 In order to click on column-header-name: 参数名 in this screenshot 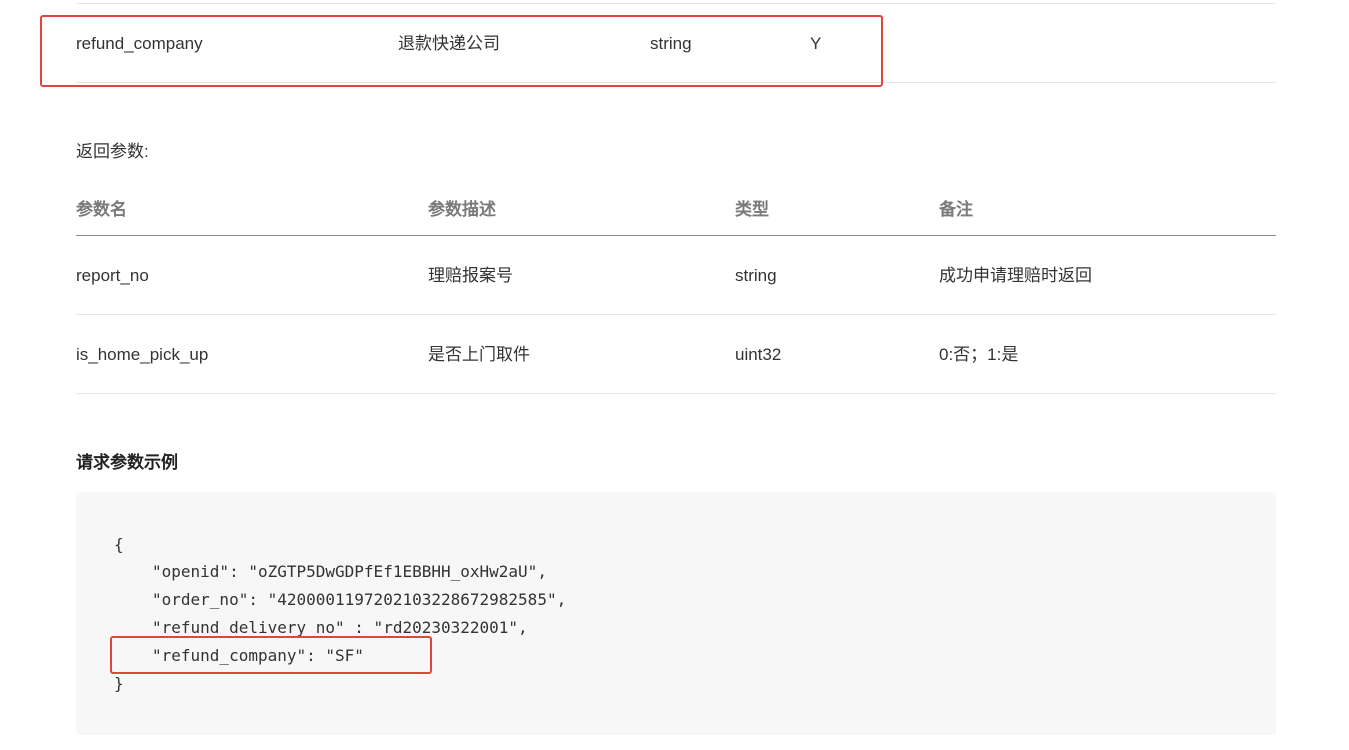, I will do `click(101, 209)`.